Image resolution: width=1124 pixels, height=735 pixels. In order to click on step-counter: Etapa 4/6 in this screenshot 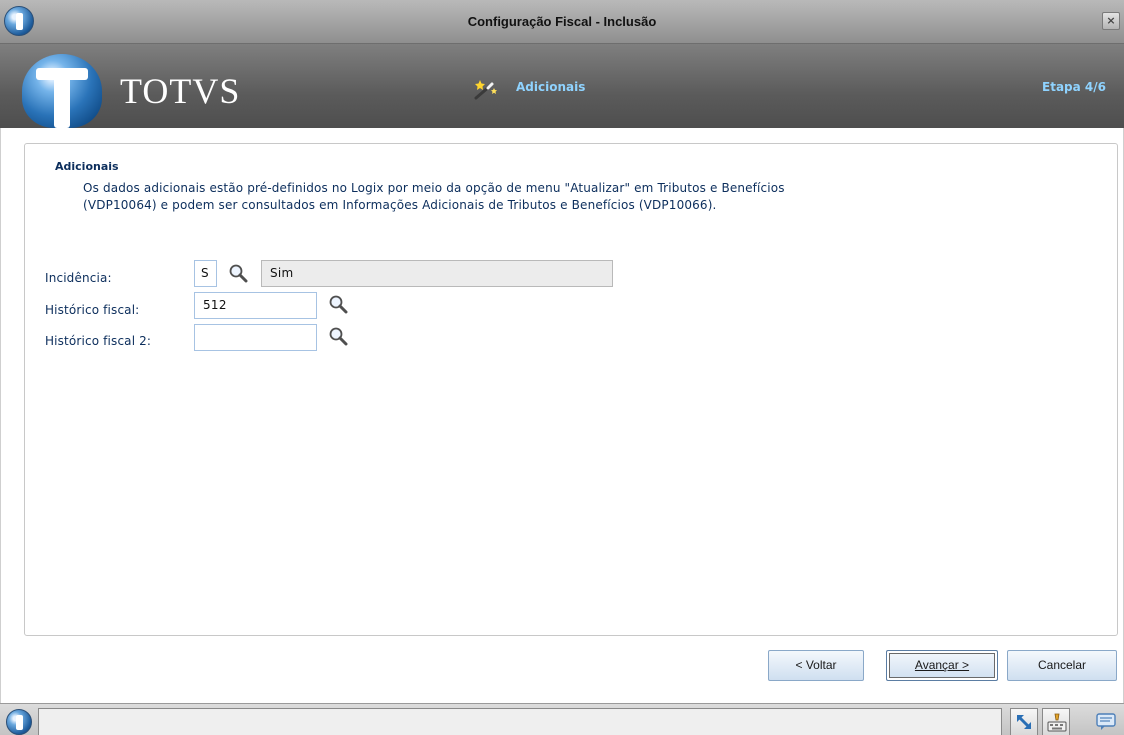, I will do `click(1074, 87)`.